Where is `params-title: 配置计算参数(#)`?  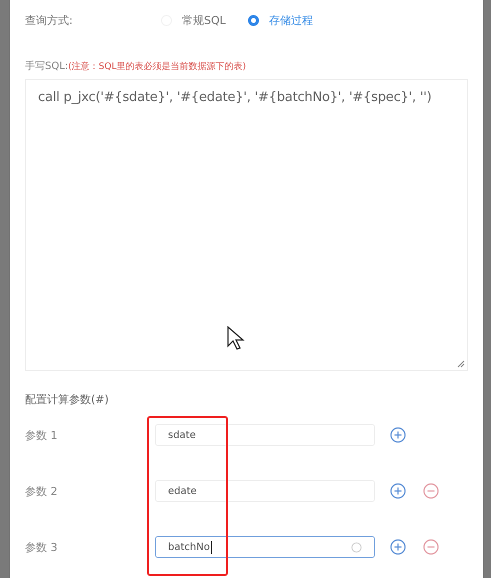
params-title: 配置计算参数(#) is located at coordinates (67, 399).